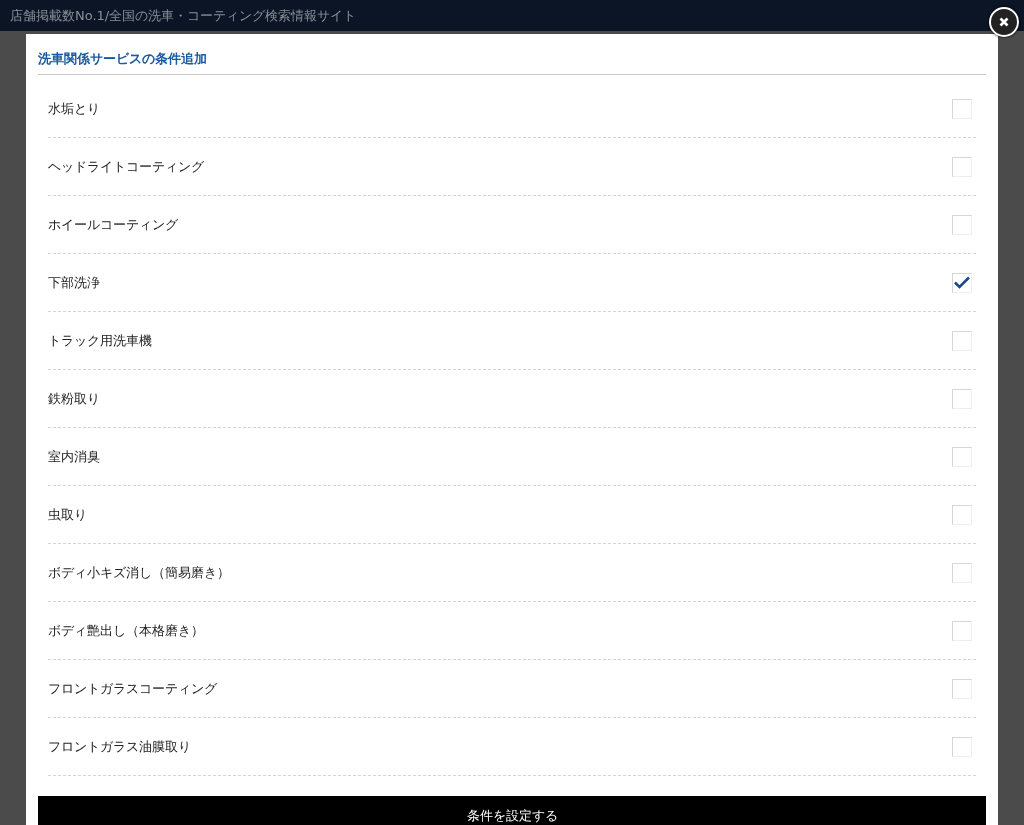  I want to click on check-icon, so click(962, 282).